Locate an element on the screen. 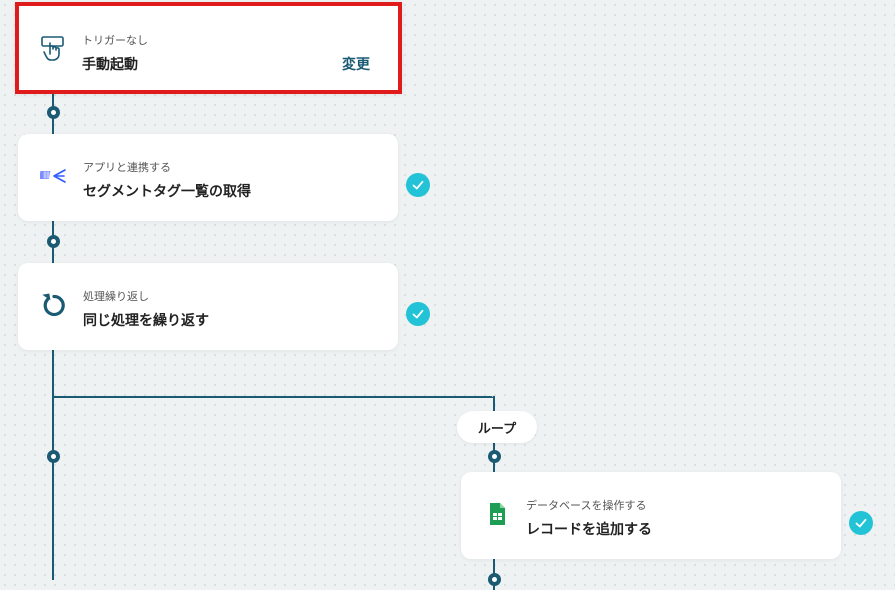 The height and width of the screenshot is (590, 895). trigger-card: トリガーなし 手動起動 変更 is located at coordinates (208, 48).